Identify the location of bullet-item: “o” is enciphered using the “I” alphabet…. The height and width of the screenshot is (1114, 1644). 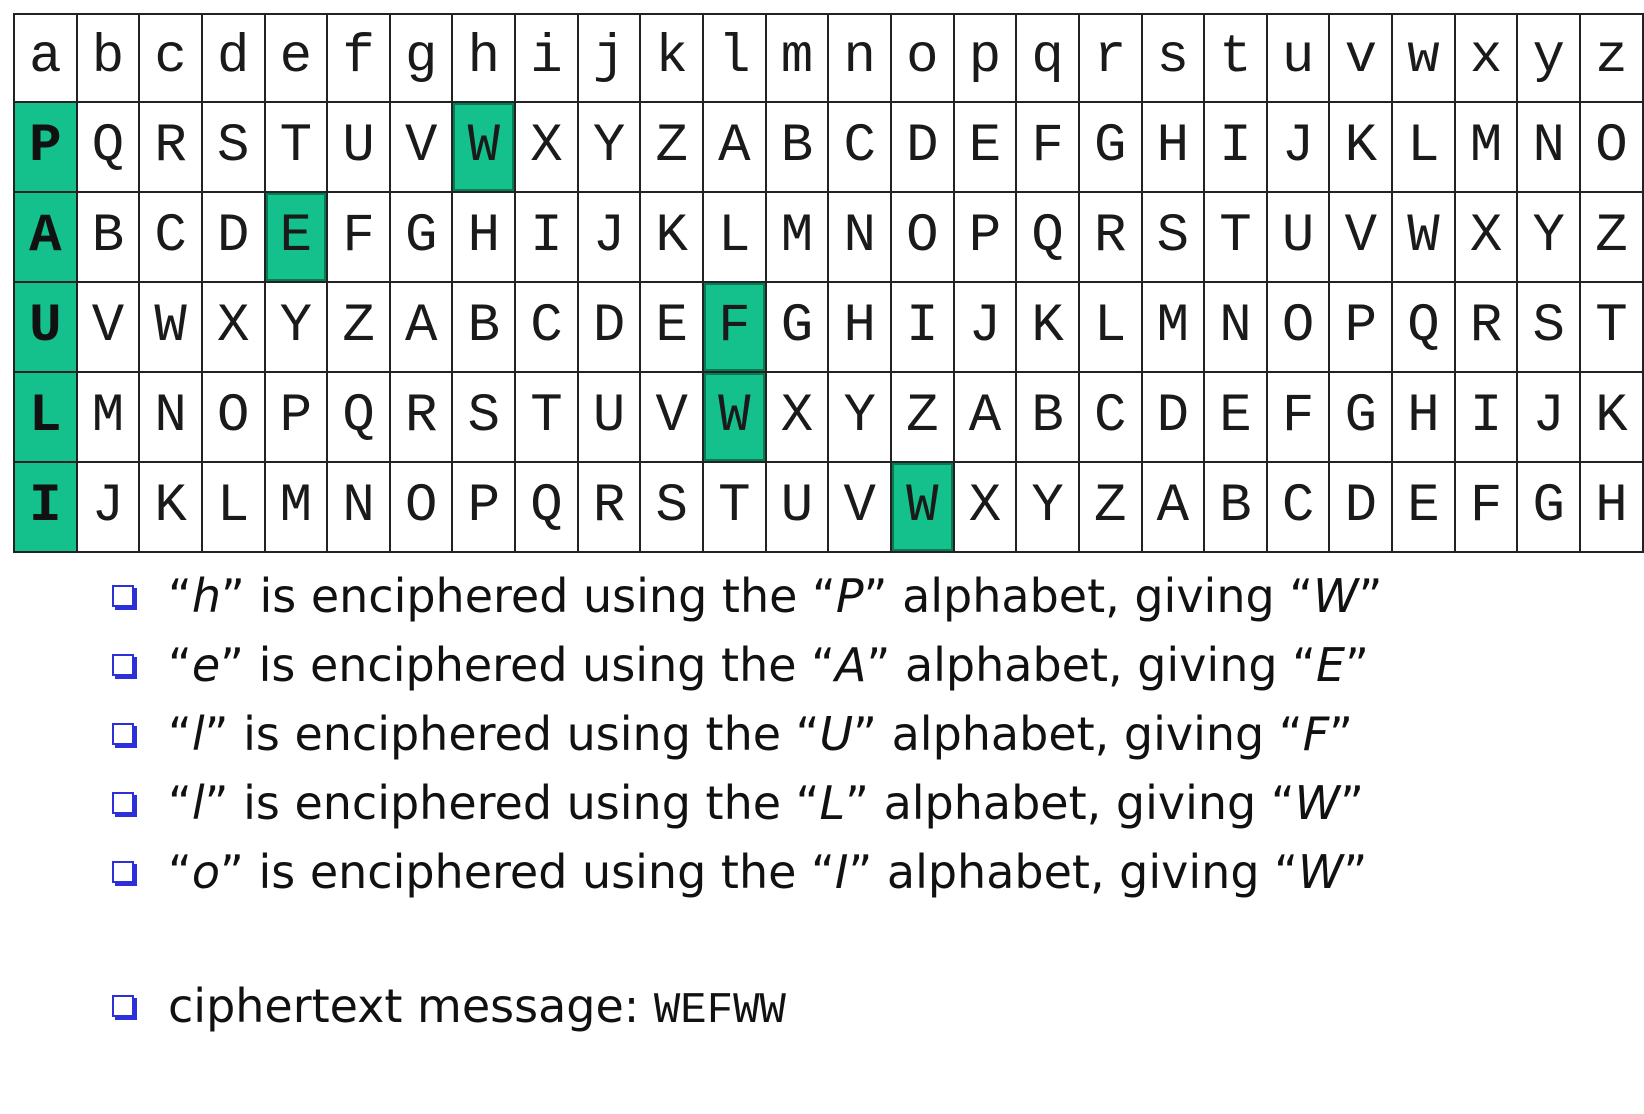
(746, 875).